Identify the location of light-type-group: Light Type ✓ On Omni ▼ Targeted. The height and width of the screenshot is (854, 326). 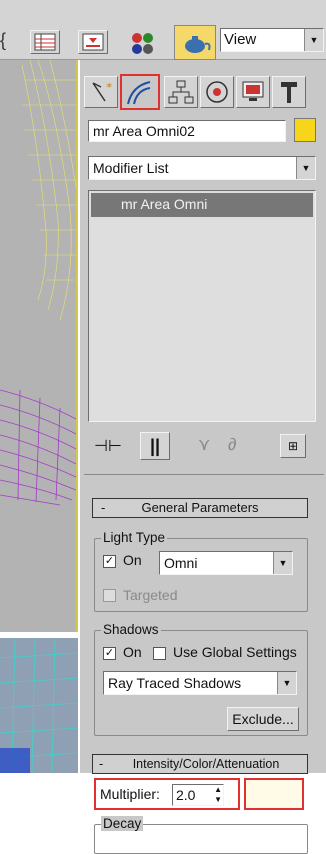
(201, 571).